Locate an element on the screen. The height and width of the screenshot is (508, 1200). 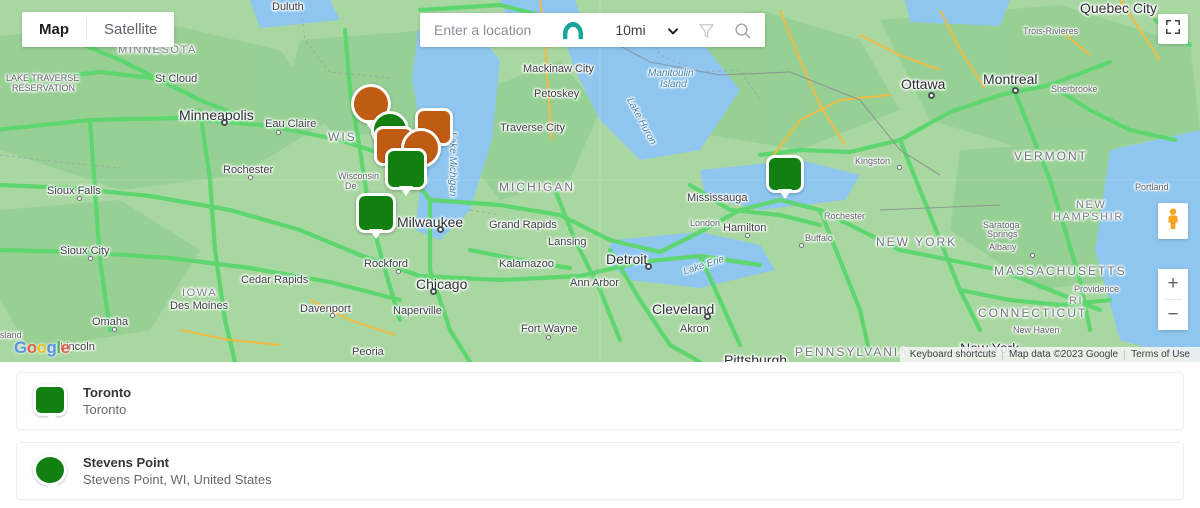
google-logo-watermark: Google is located at coordinates (42, 347).